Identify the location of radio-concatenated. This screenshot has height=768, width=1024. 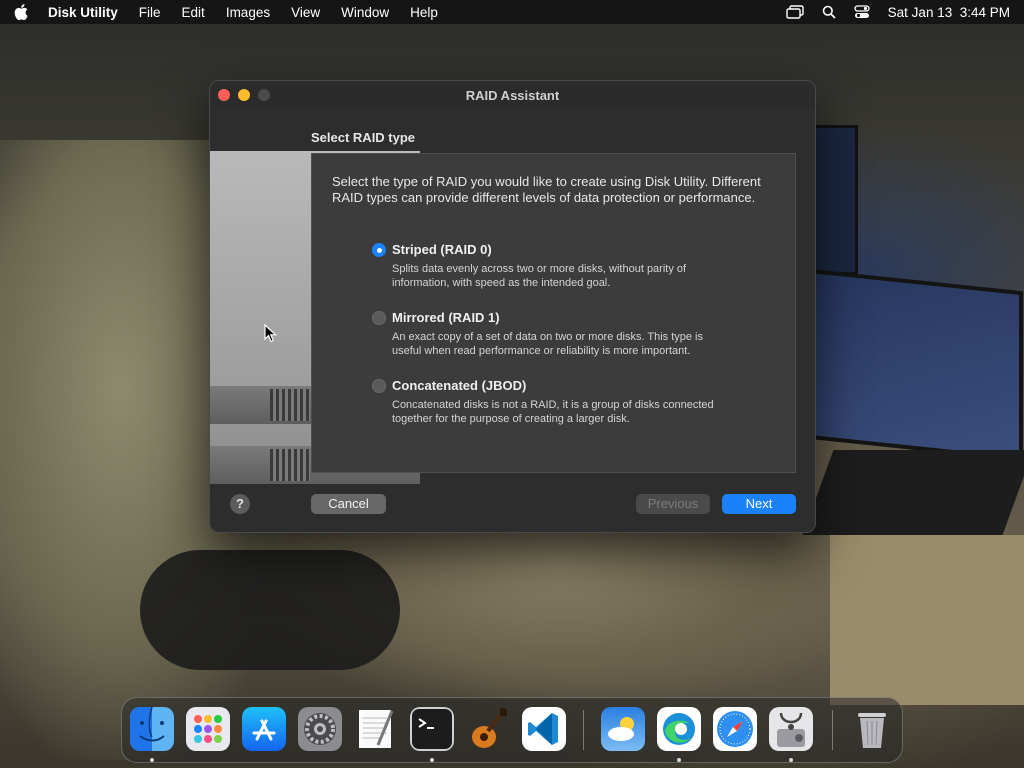
(379, 386).